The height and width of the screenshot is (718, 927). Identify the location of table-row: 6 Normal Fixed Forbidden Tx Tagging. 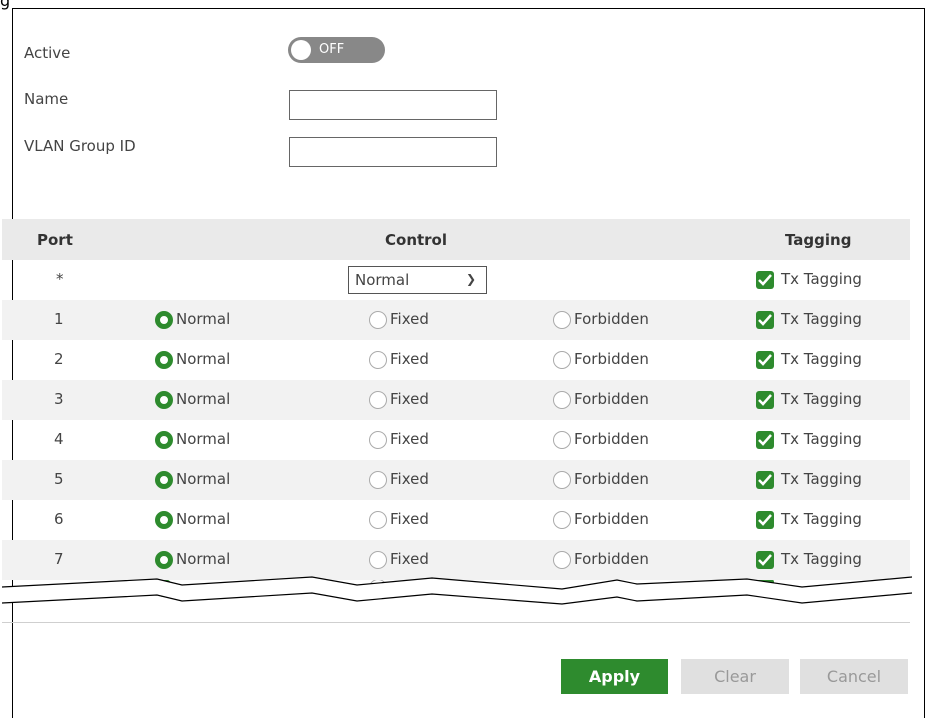
(456, 520).